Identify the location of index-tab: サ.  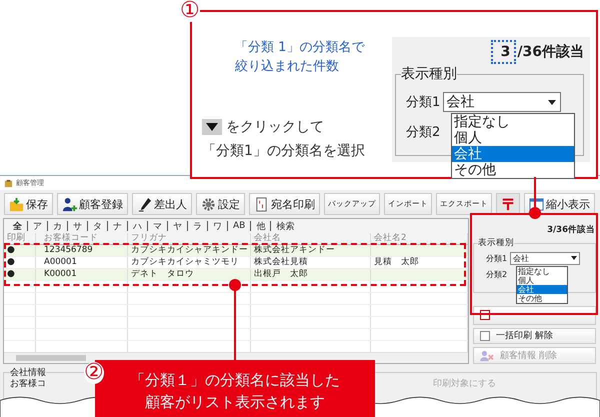
(77, 226).